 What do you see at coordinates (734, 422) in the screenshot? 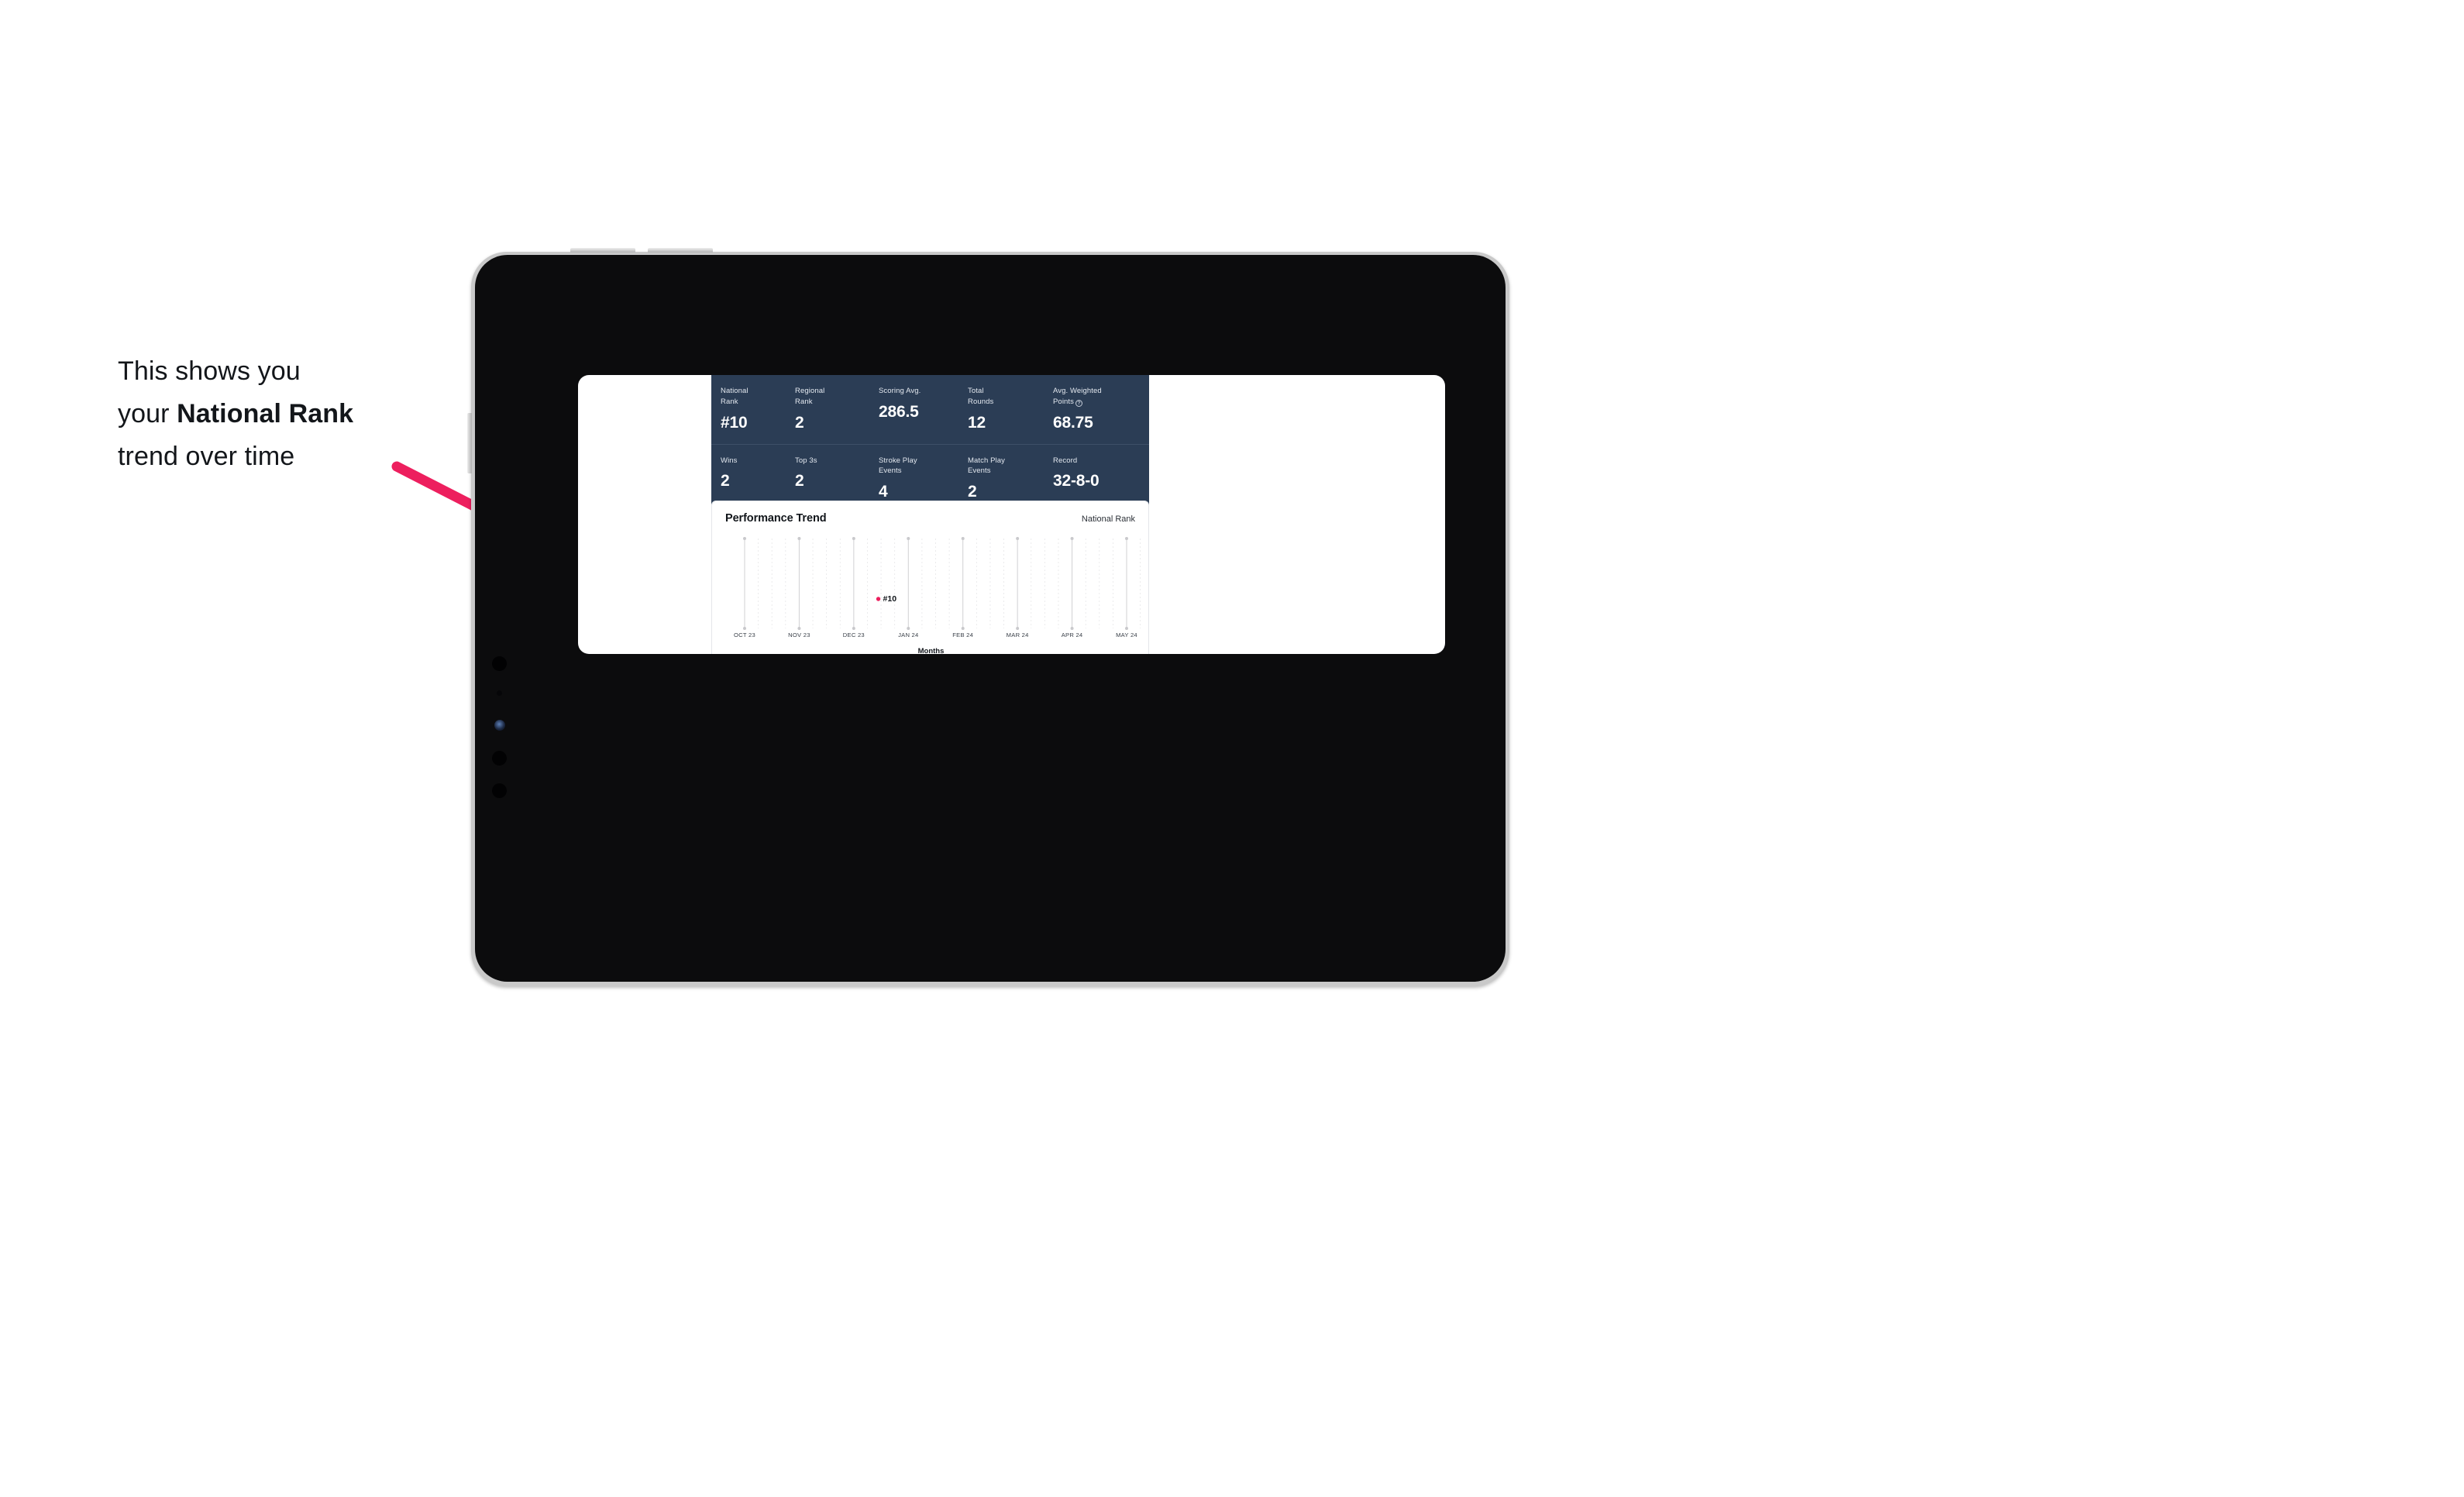
I see `stat-value: #10` at bounding box center [734, 422].